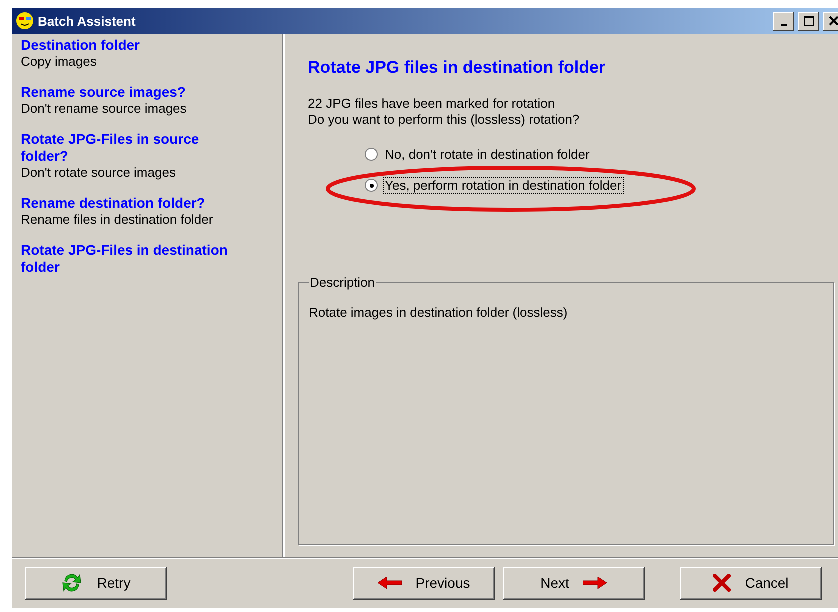 This screenshot has width=838, height=612. I want to click on description-text: Rotate images in destination folder (lossless), so click(438, 312).